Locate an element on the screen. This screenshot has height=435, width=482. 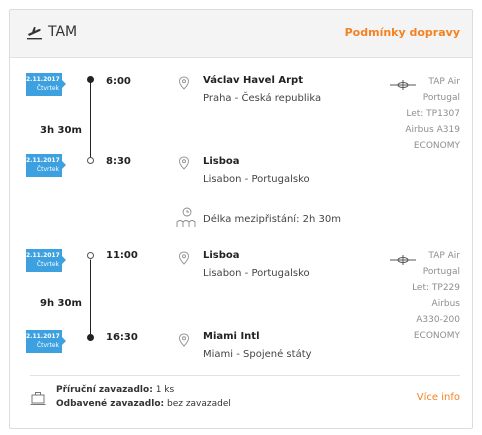
flight-duration: 9h 30m is located at coordinates (61, 303).